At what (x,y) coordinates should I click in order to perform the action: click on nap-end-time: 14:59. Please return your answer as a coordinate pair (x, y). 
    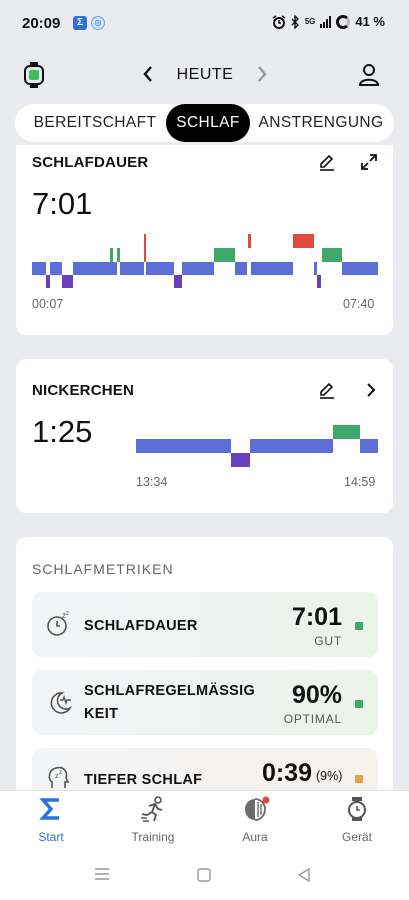
    Looking at the image, I should click on (360, 482).